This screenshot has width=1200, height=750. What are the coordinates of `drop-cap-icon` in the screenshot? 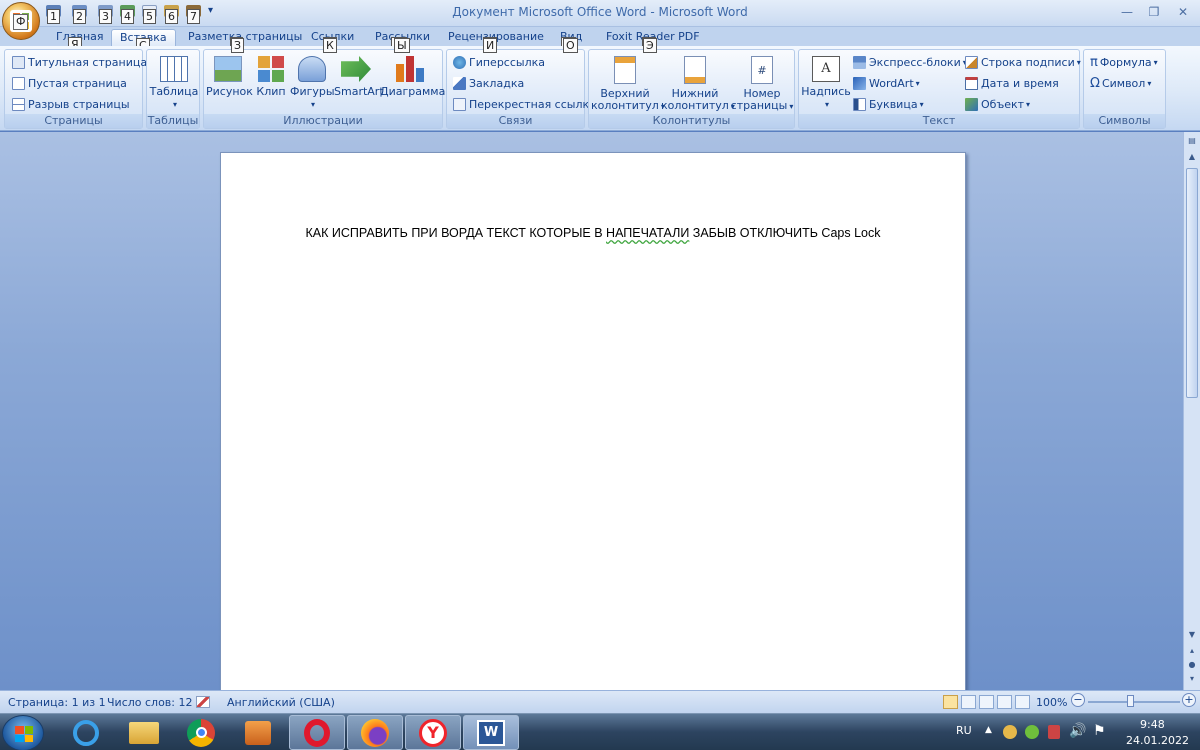 It's located at (859, 104).